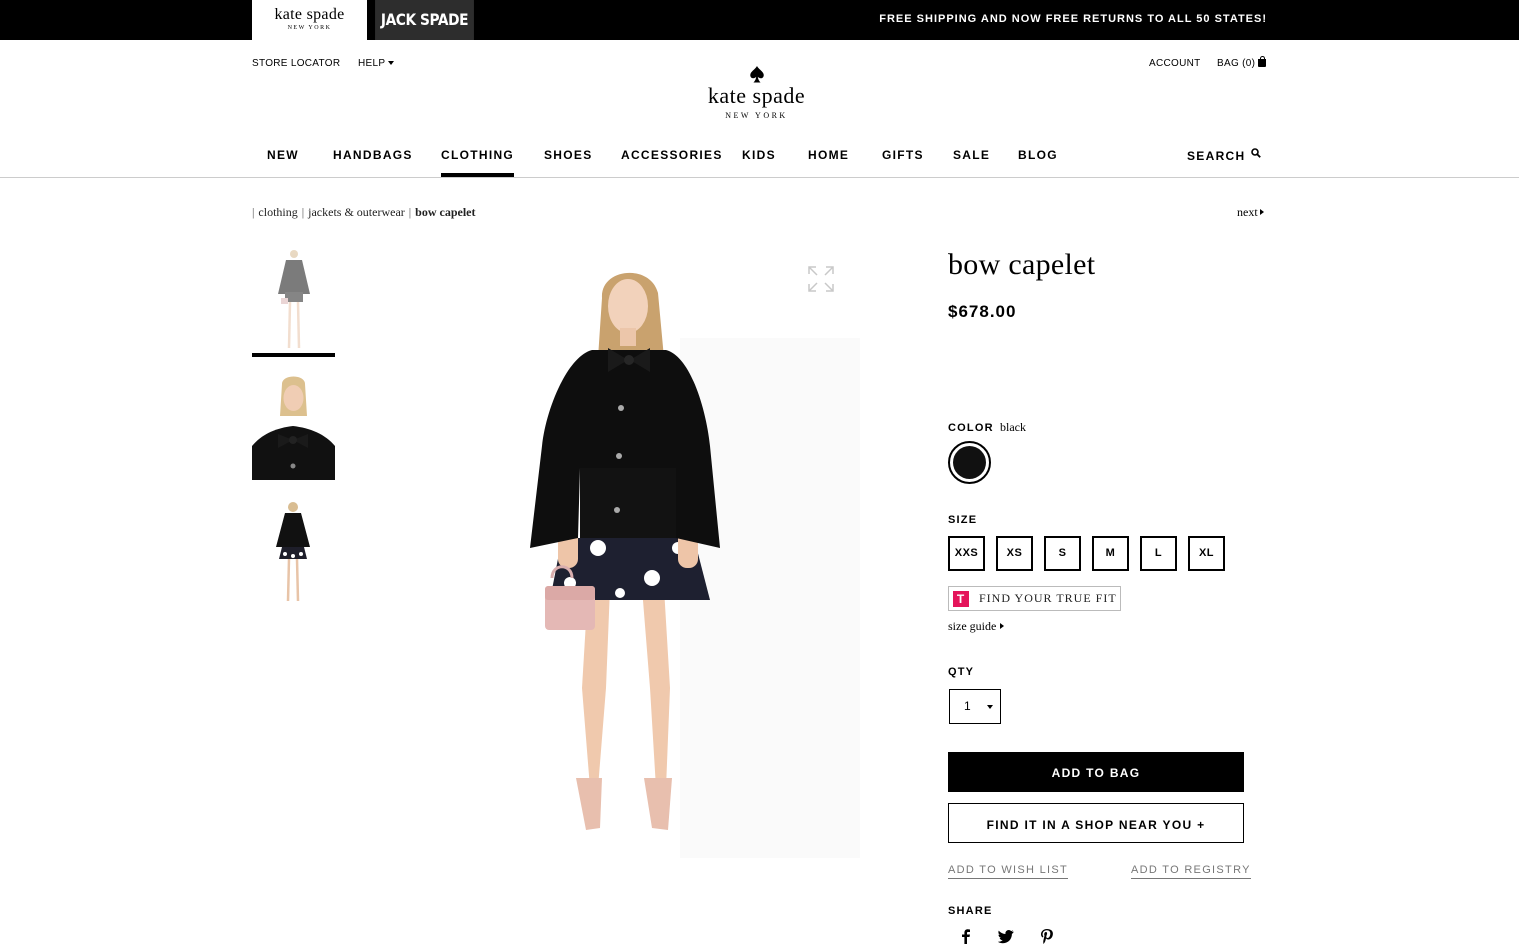  Describe the element at coordinates (756, 95) in the screenshot. I see `logo-name: kate spade` at that location.